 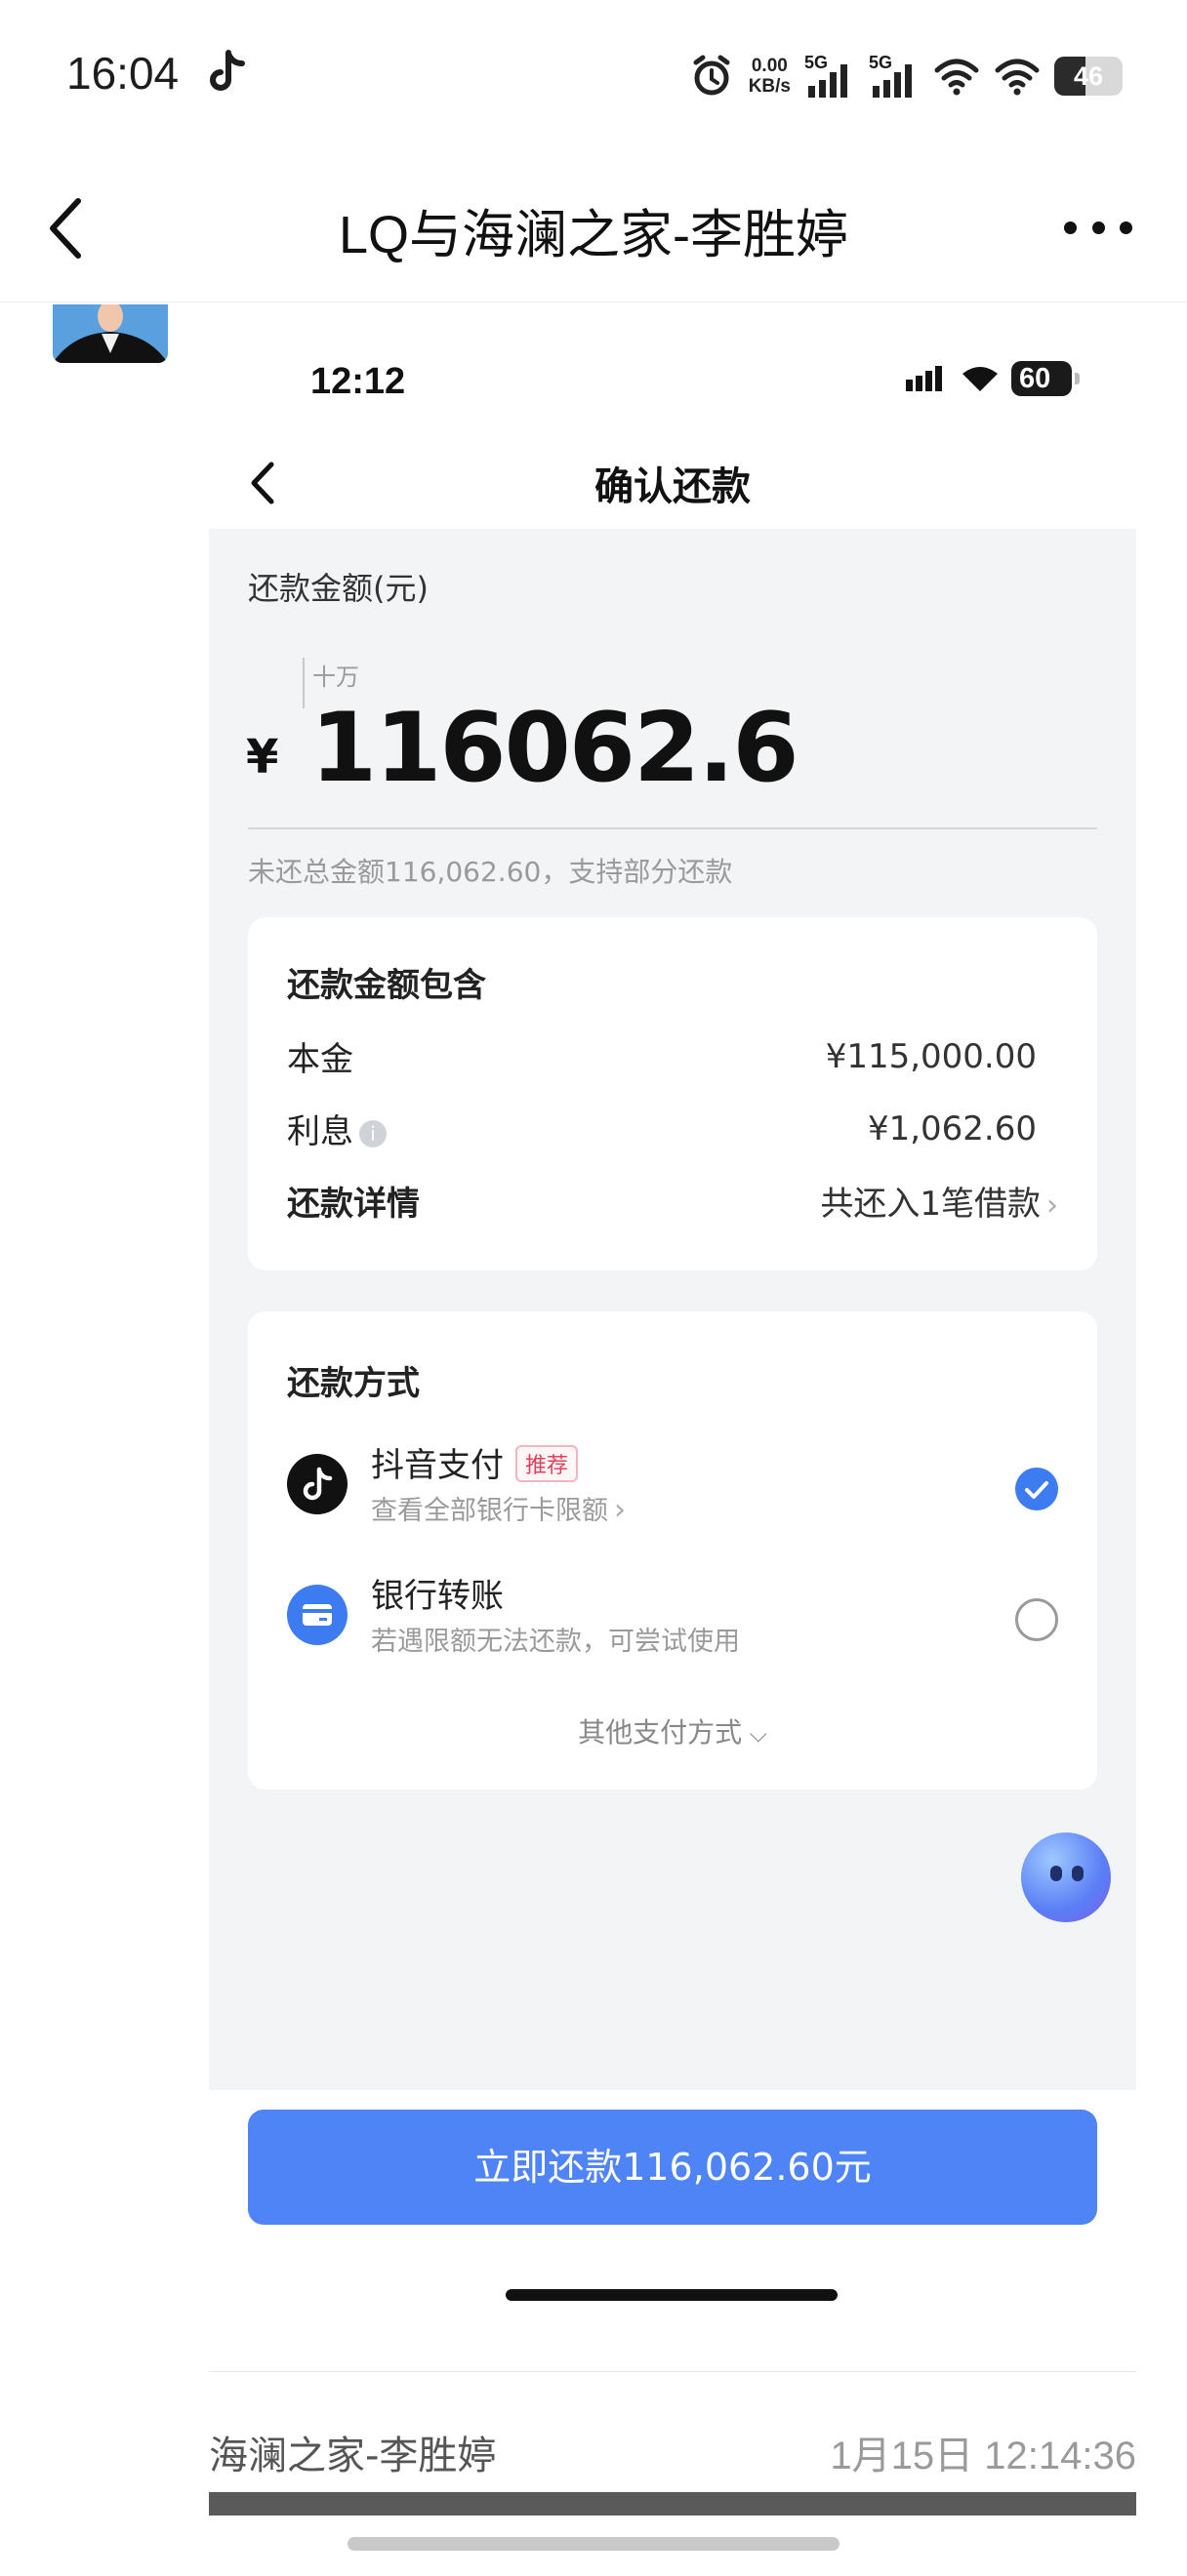 I want to click on detail-row: 还款详情 共还入1笔借款 ›, so click(x=672, y=1201).